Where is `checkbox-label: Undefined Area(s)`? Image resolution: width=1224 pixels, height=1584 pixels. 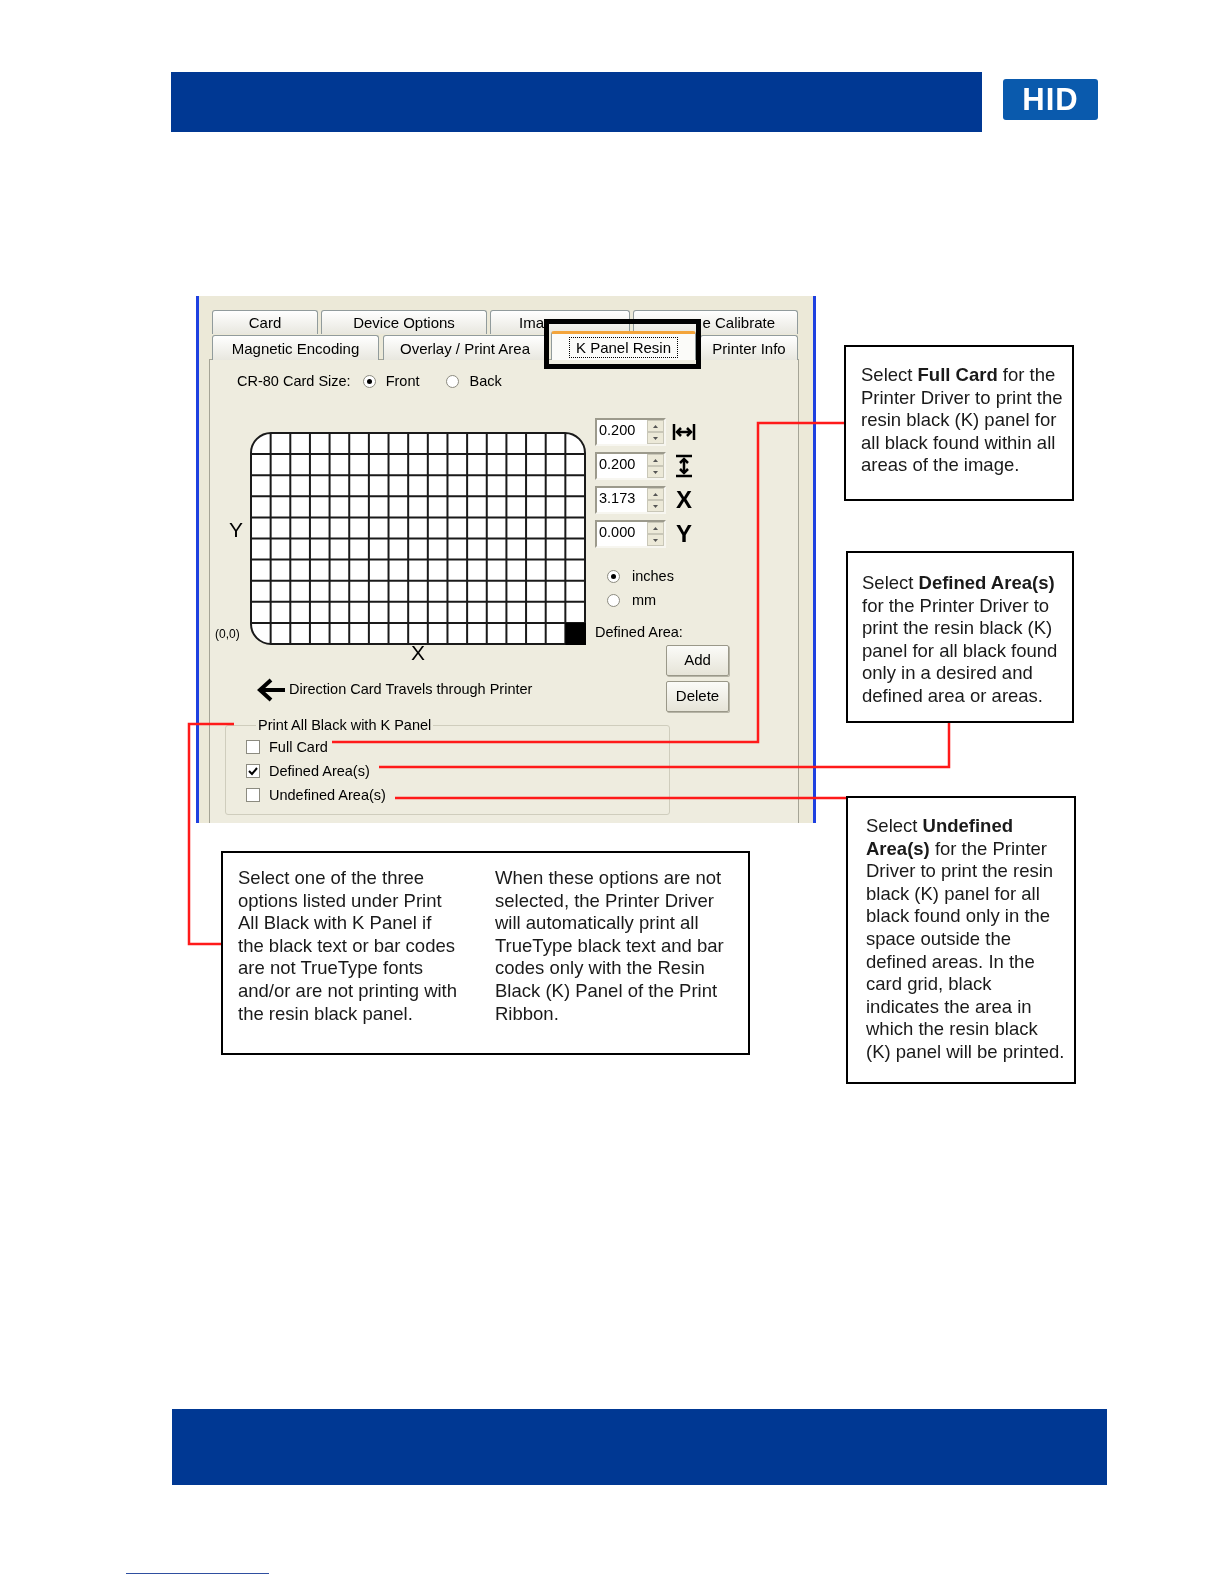
checkbox-label: Undefined Area(s) is located at coordinates (327, 795).